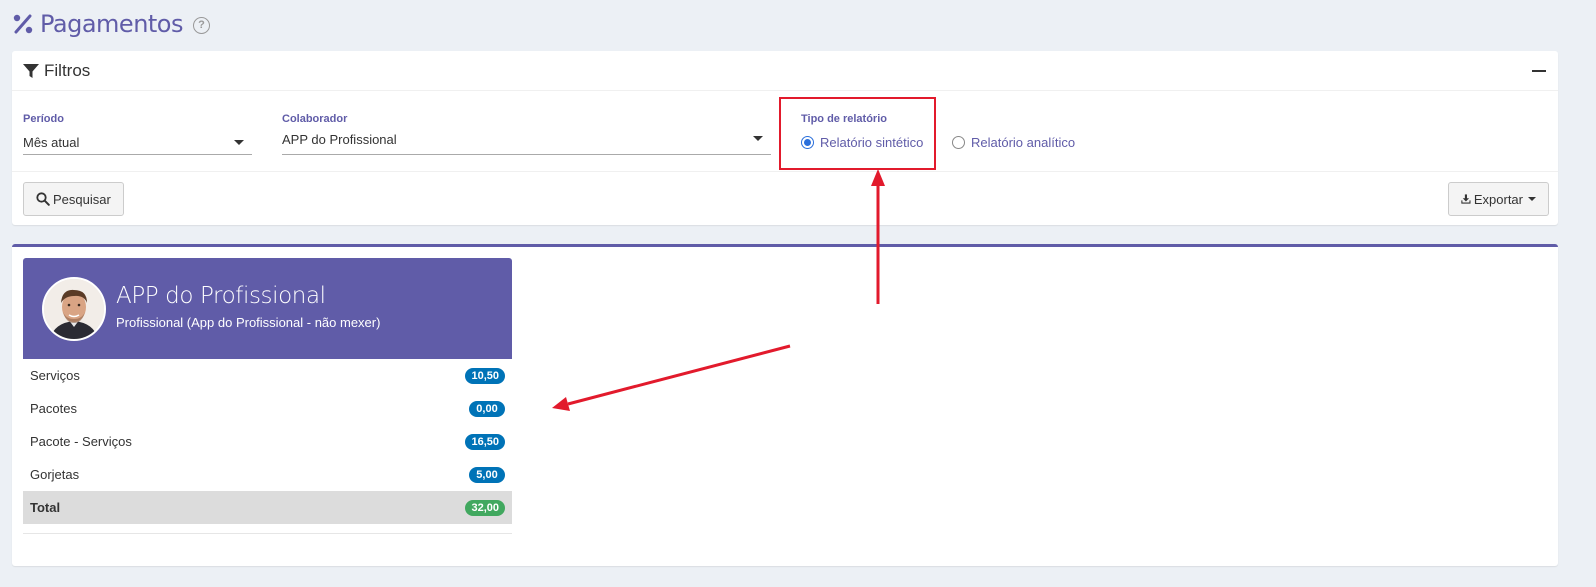 The image size is (1596, 587). Describe the element at coordinates (45, 507) in the screenshot. I see `total-label: Total` at that location.